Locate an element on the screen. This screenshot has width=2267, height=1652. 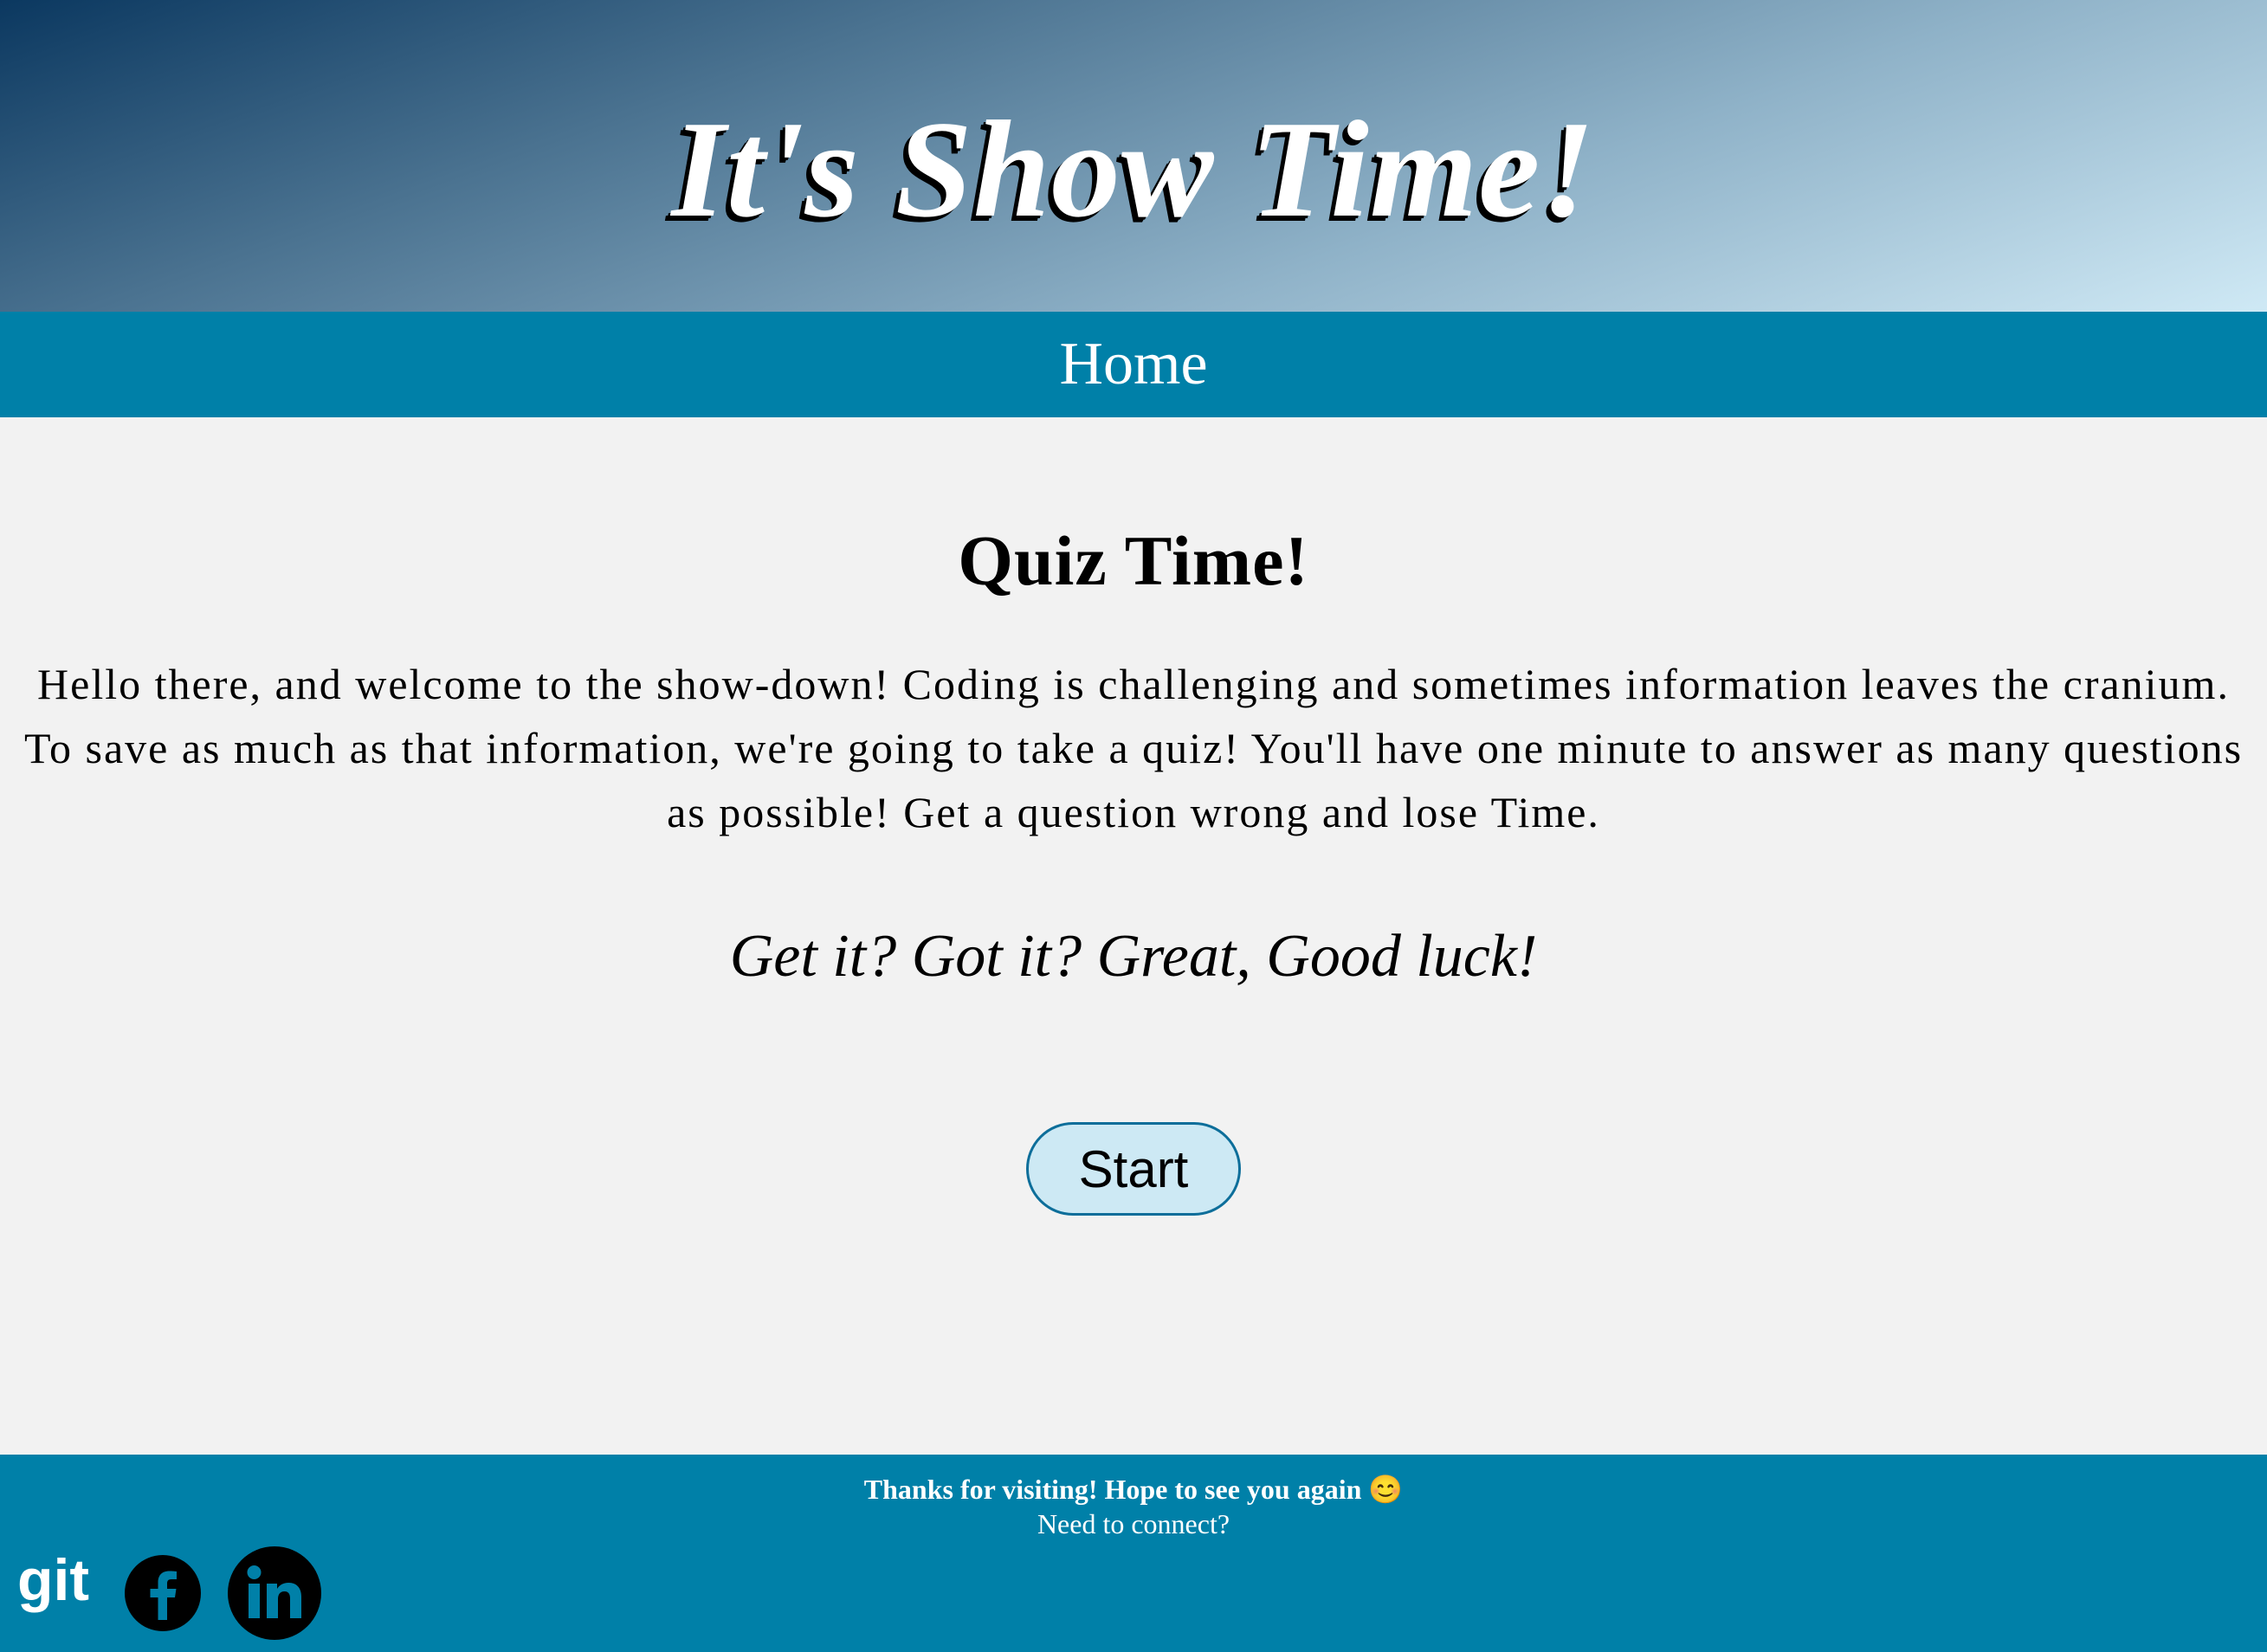
nav-bar: Home is located at coordinates (1133, 364).